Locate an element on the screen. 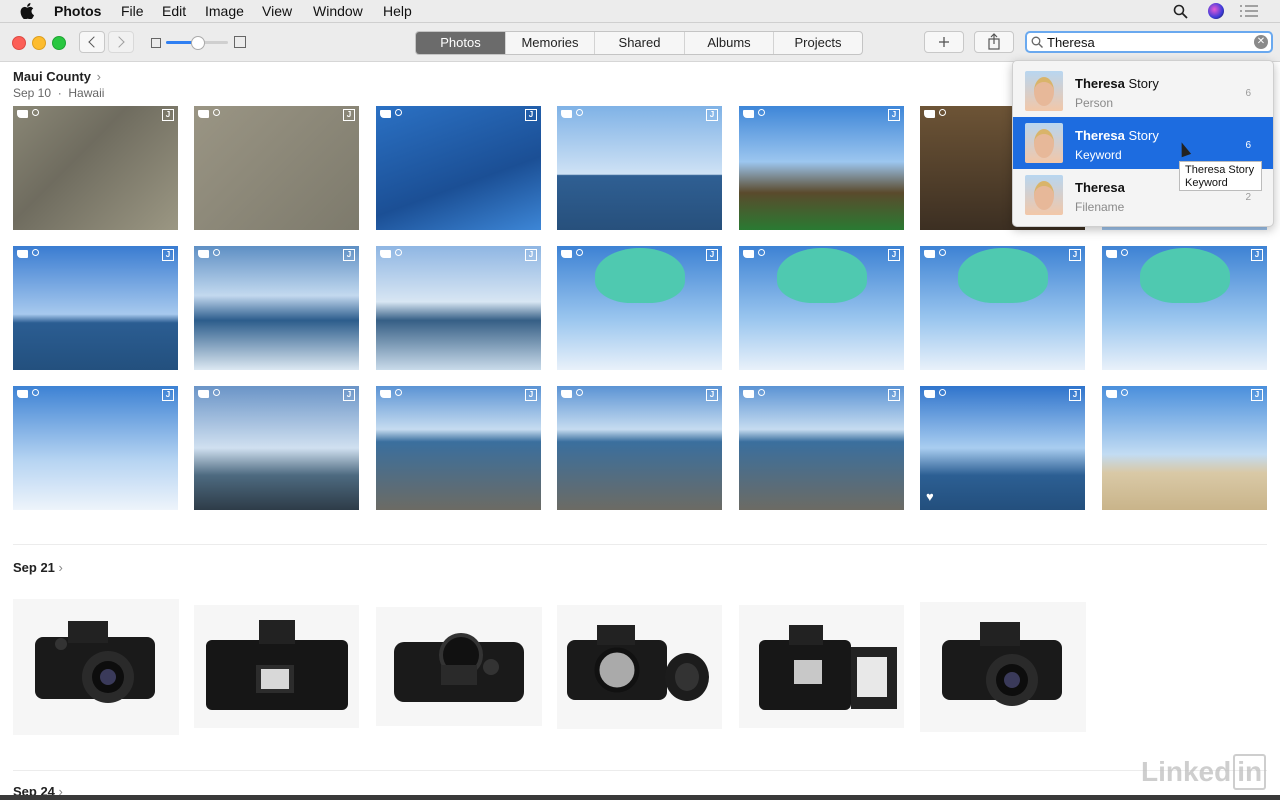  share-button is located at coordinates (994, 42).